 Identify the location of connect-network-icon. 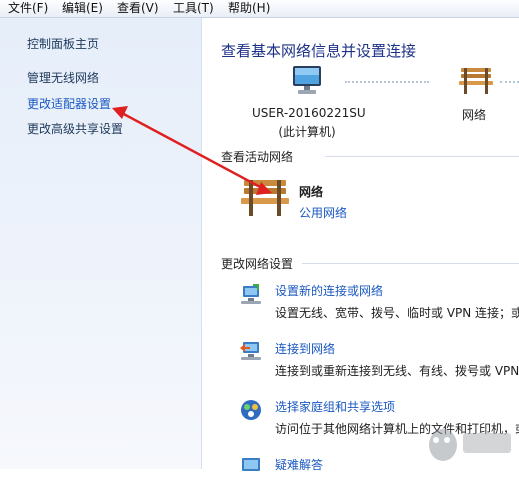
(250, 351).